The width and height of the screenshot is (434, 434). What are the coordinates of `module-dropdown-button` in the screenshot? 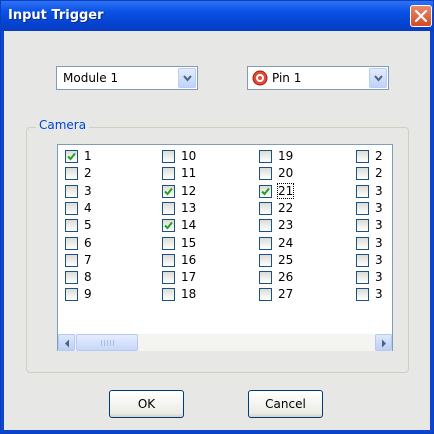 It's located at (187, 78).